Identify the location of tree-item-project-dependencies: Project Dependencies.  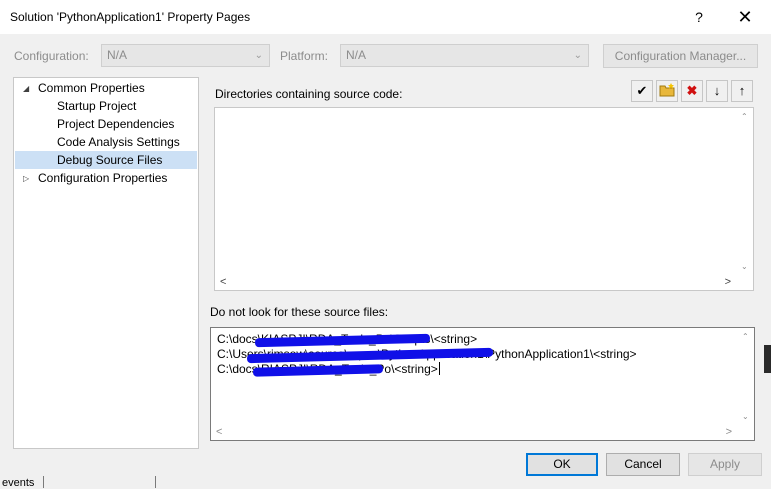
(115, 124).